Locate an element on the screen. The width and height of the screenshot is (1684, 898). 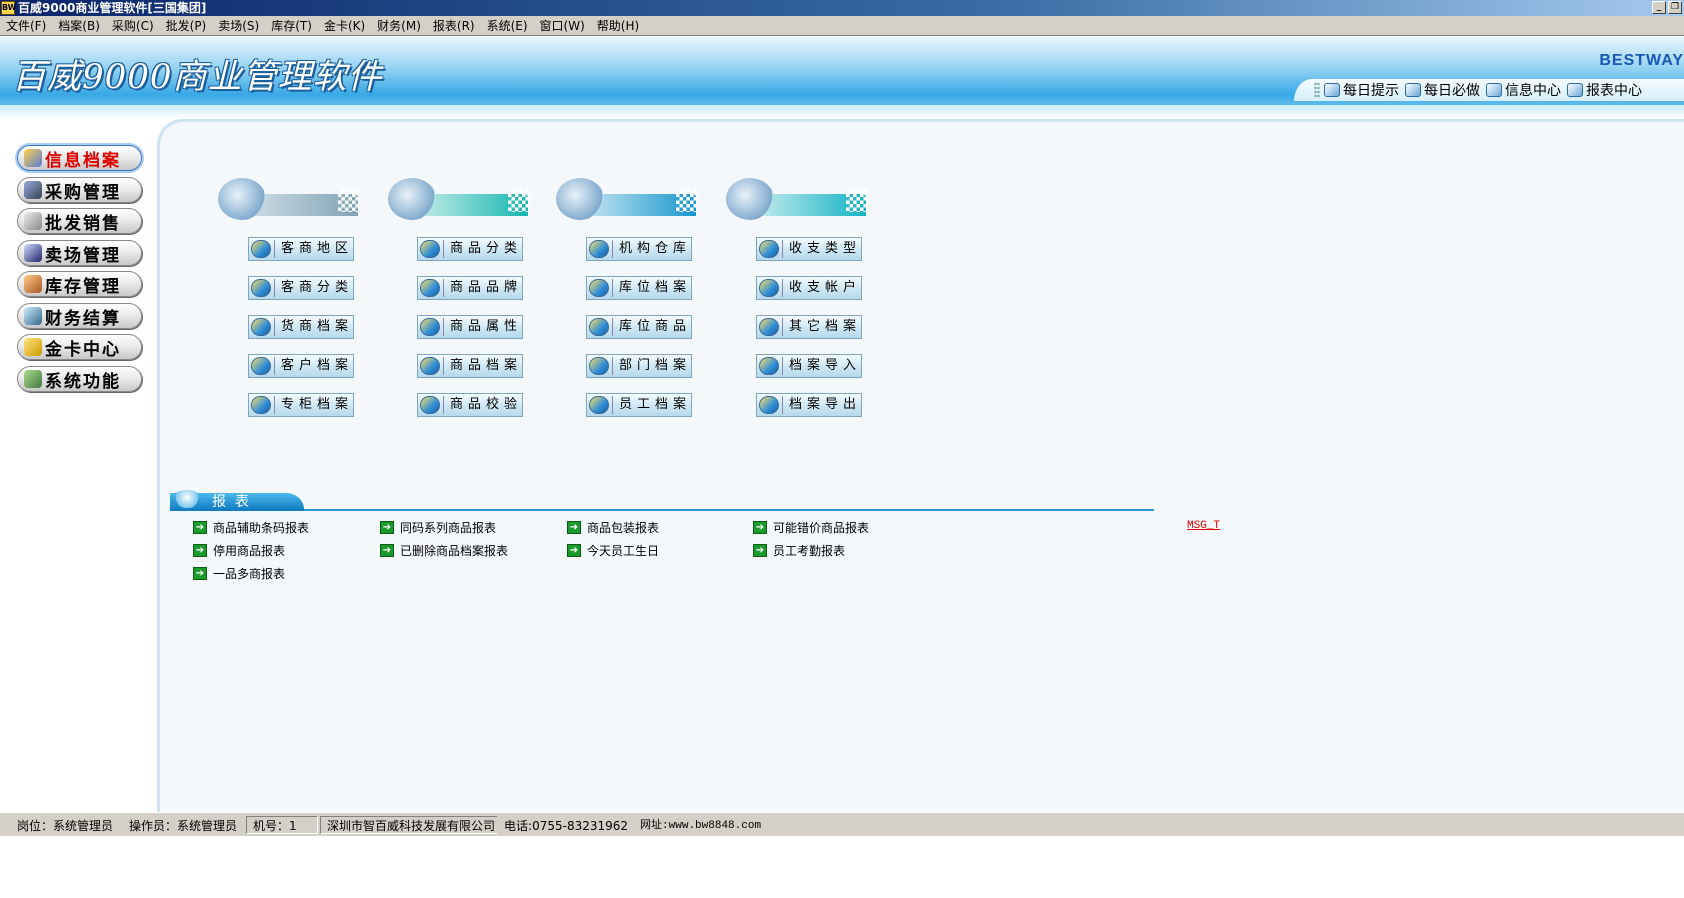
report-link-wrong-price: ➔ 可能错价商品报表 is located at coordinates (811, 527).